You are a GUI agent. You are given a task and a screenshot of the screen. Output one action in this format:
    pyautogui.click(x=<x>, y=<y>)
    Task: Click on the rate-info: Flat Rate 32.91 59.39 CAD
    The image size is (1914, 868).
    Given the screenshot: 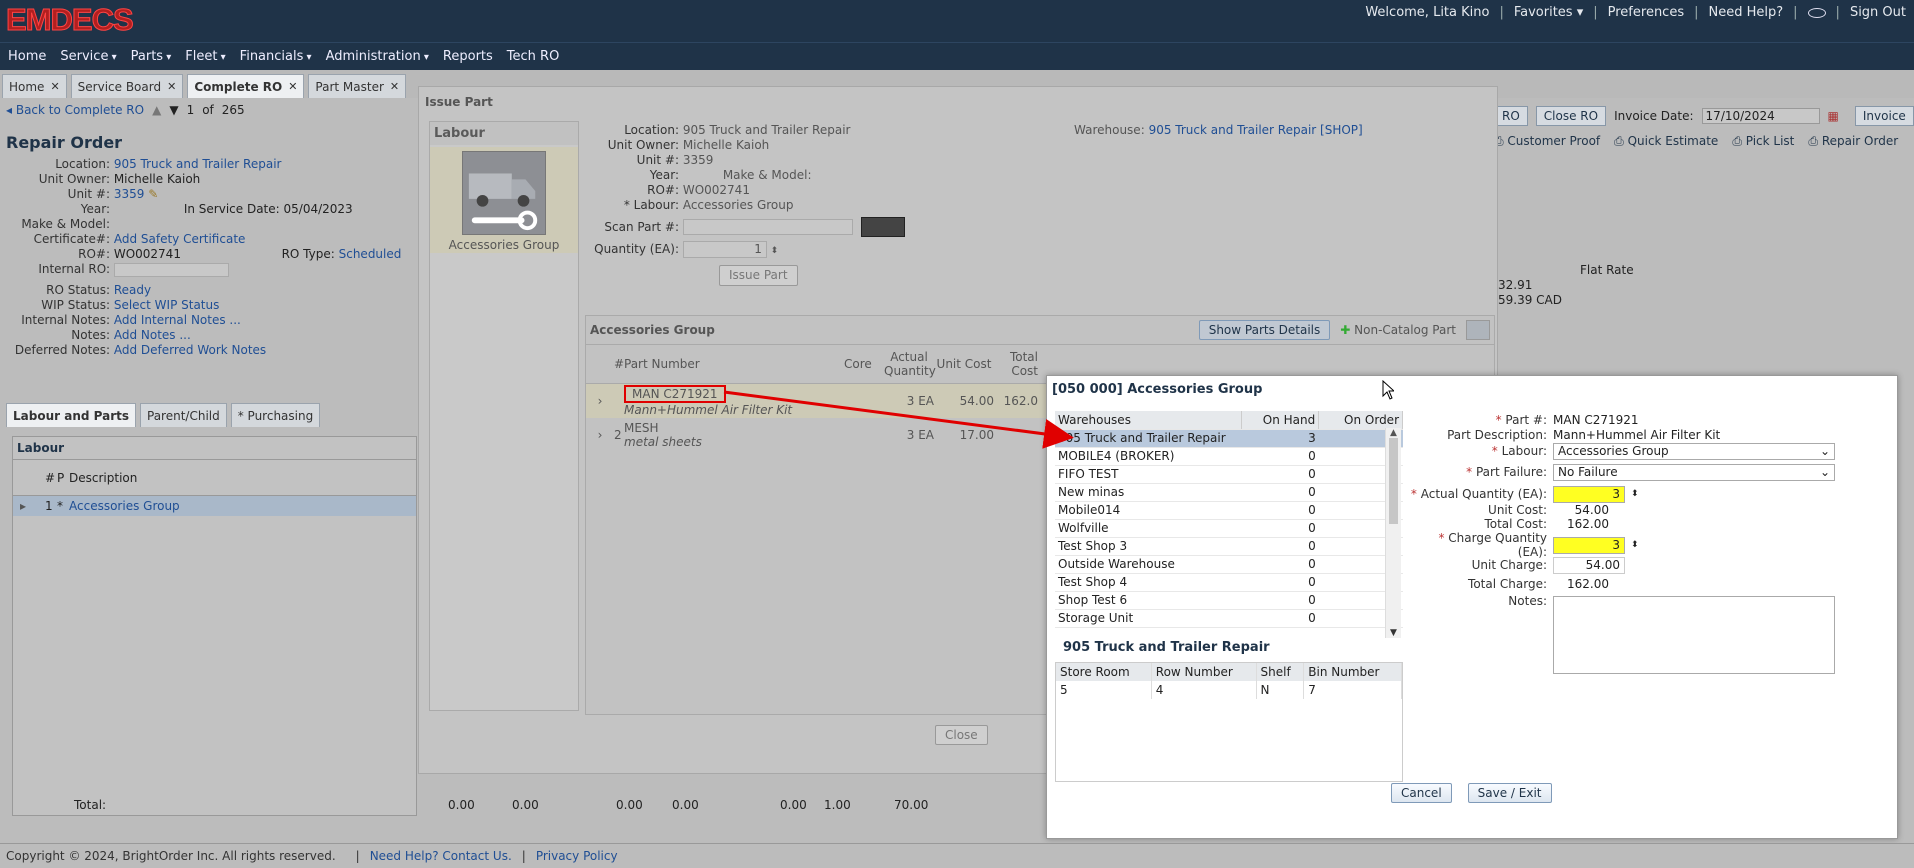 What is the action you would take?
    pyautogui.click(x=1566, y=285)
    